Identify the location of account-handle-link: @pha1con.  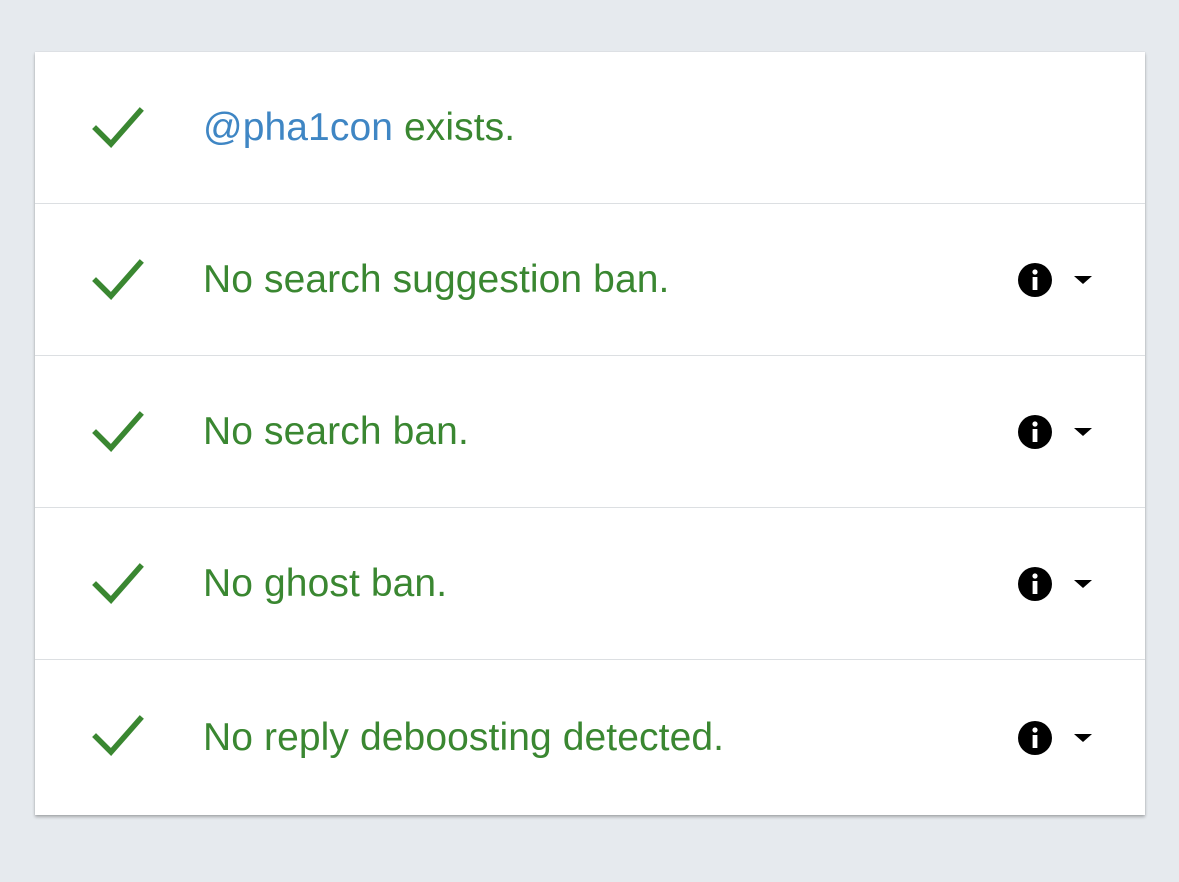
(298, 128).